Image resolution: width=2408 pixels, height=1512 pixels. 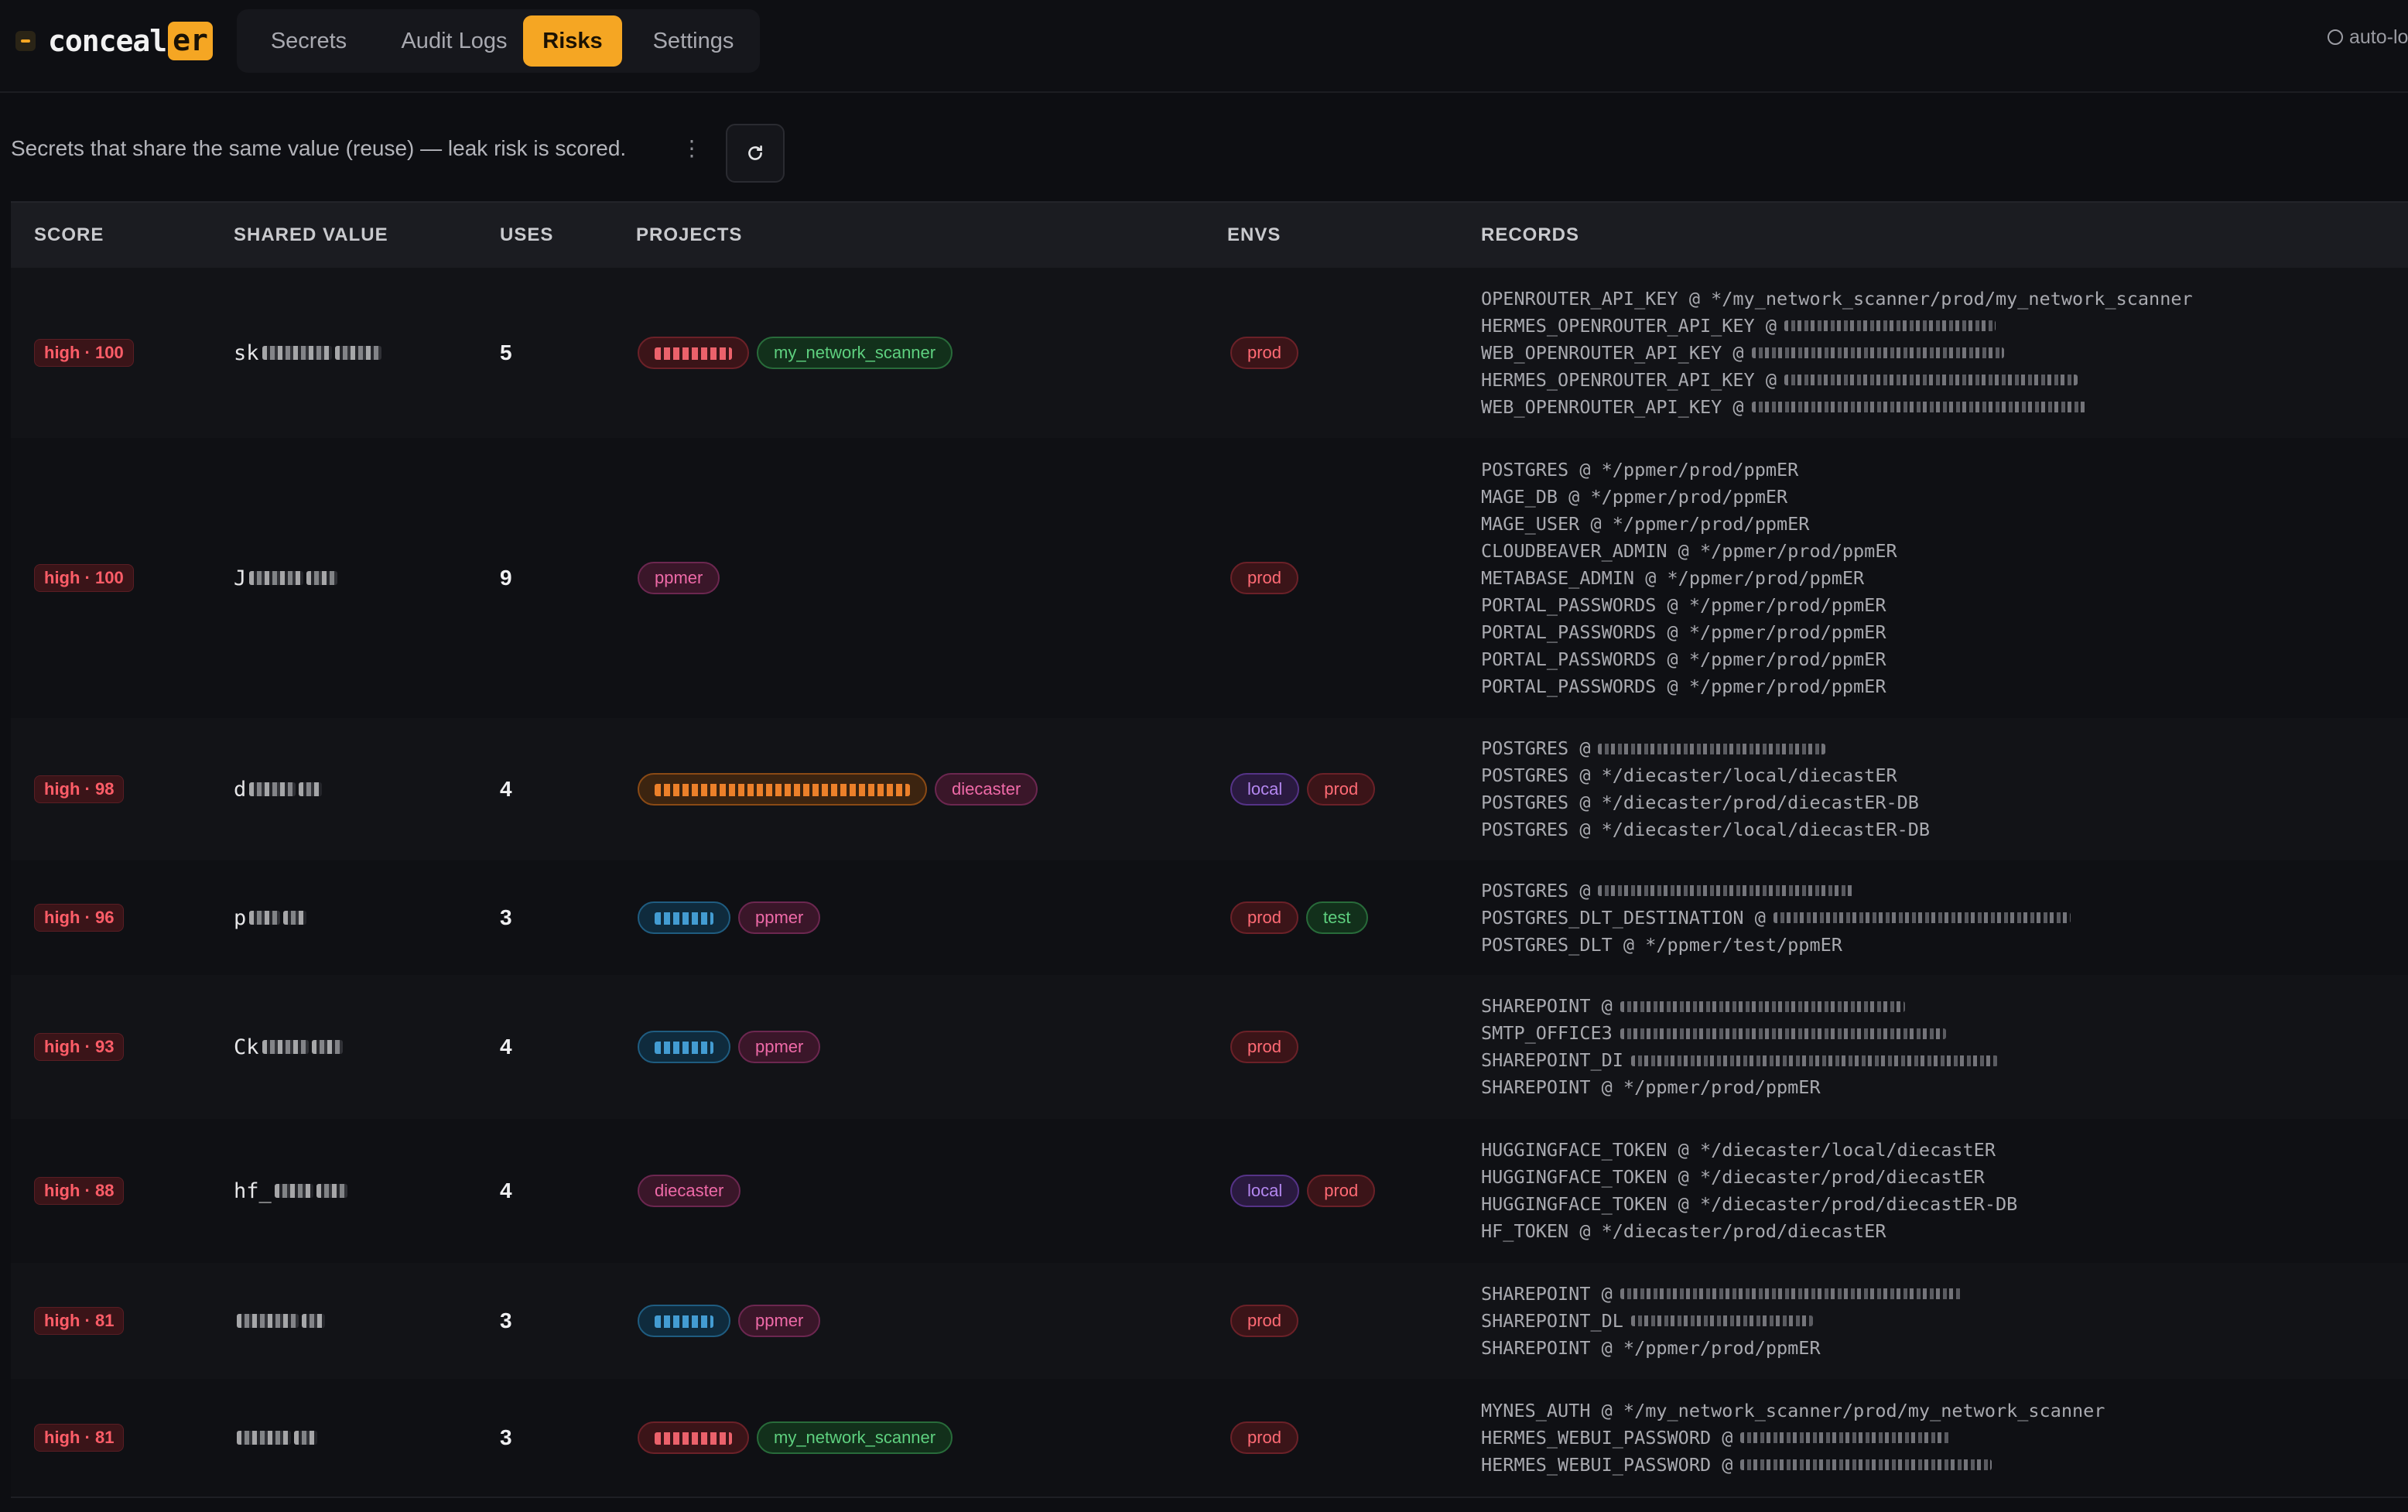 I want to click on shared-value-cell: J, so click(x=286, y=578).